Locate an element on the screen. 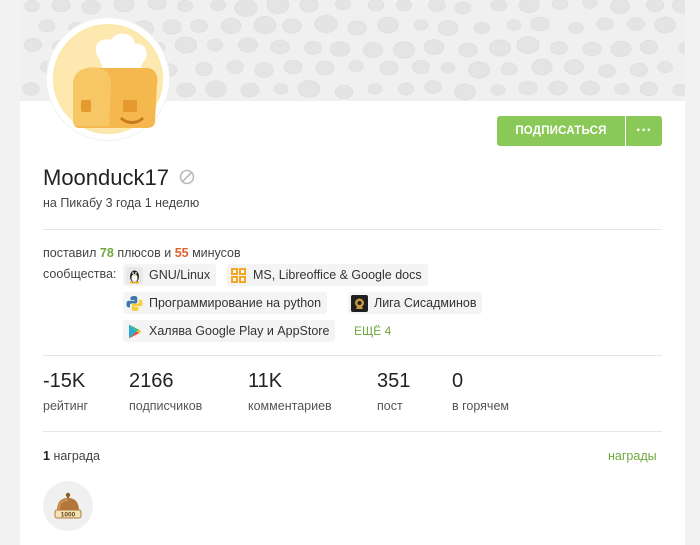  community-chip-free-apps: Халява Google Play и AppStore is located at coordinates (229, 331).